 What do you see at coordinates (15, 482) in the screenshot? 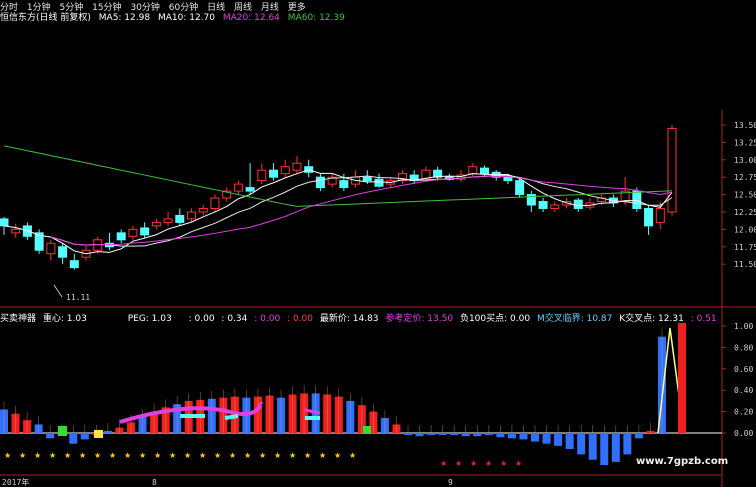
I see `date-label-year: 2017年` at bounding box center [15, 482].